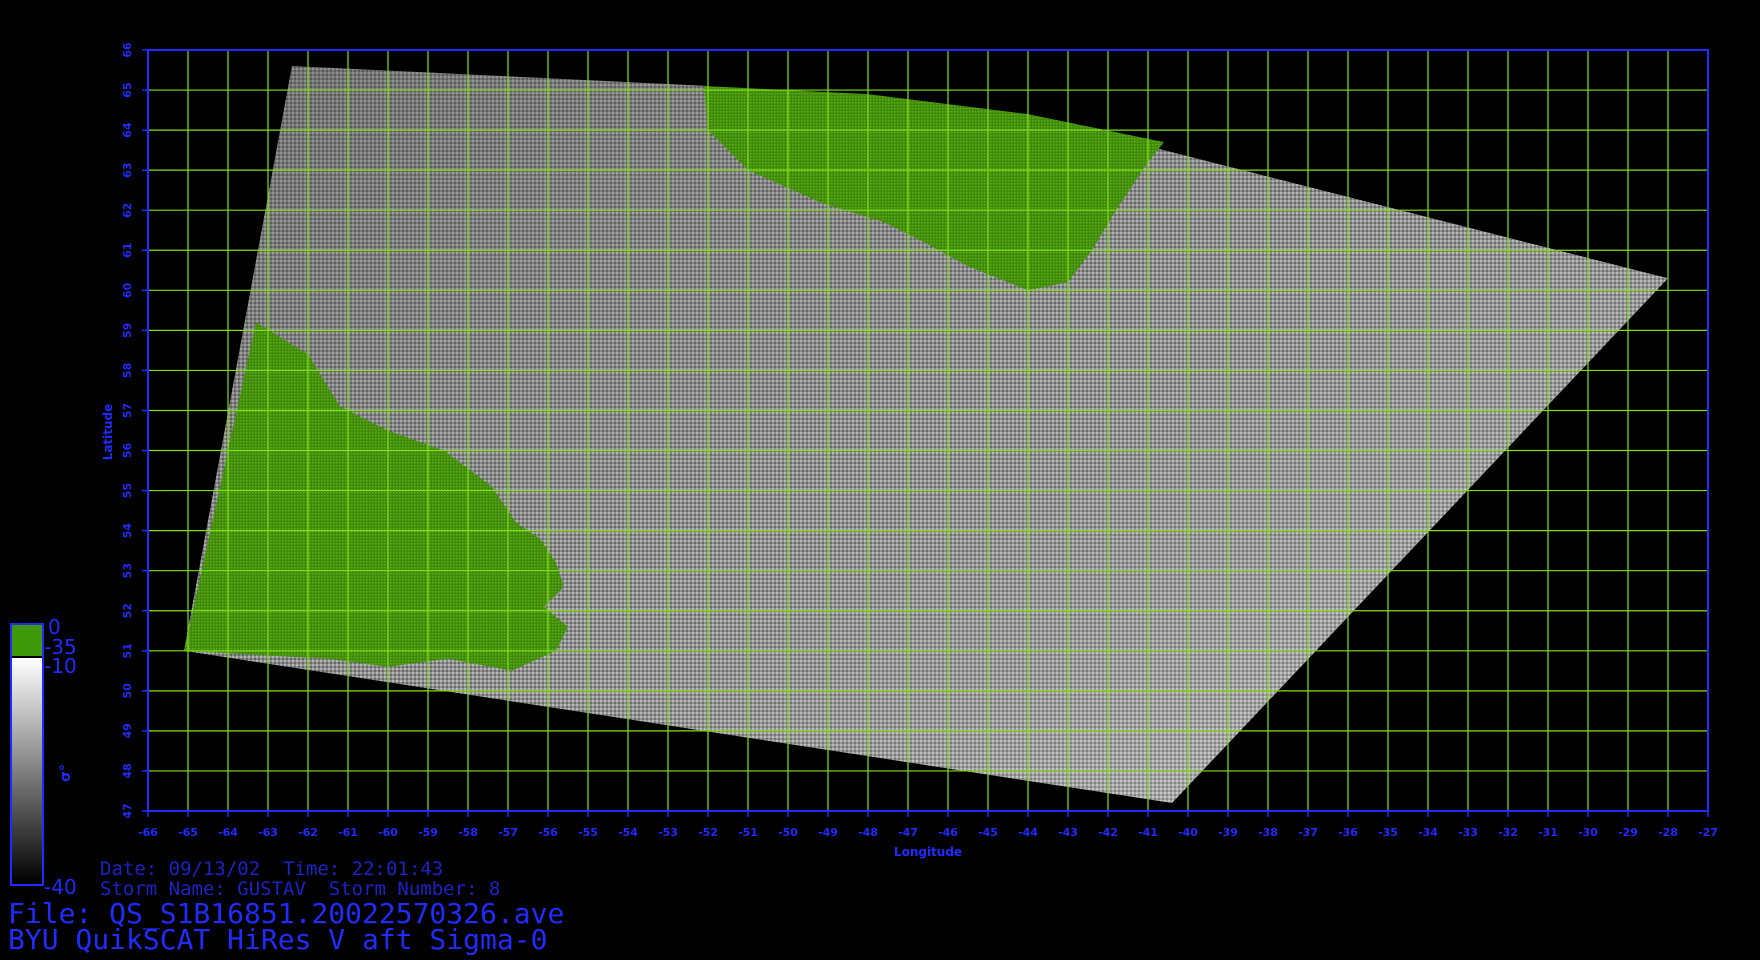  Describe the element at coordinates (588, 832) in the screenshot. I see `x-tick-label: -55` at that location.